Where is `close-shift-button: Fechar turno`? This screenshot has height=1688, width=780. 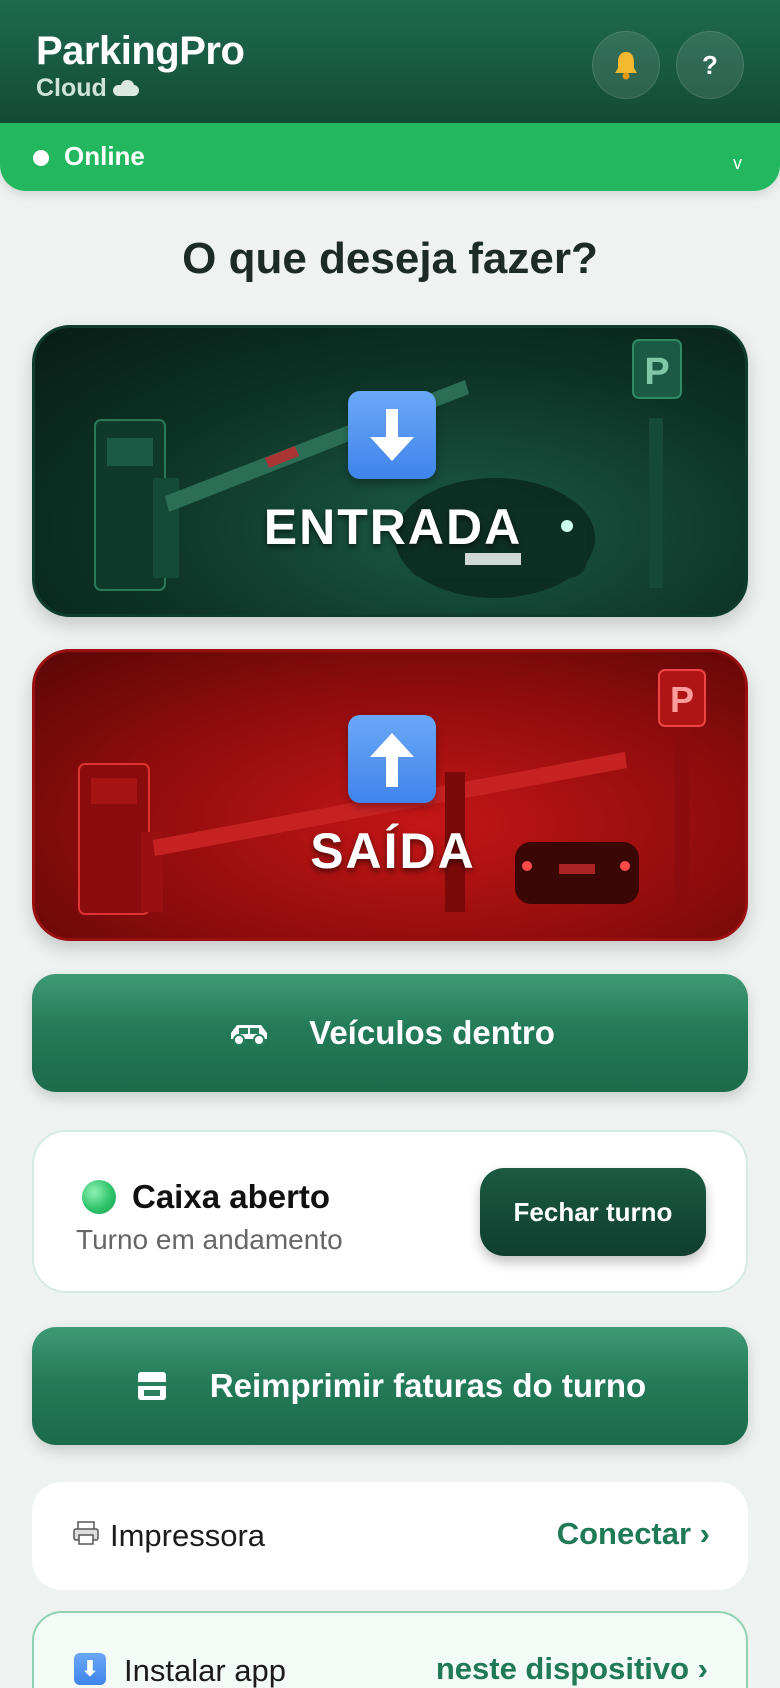
close-shift-button: Fechar turno is located at coordinates (593, 1212).